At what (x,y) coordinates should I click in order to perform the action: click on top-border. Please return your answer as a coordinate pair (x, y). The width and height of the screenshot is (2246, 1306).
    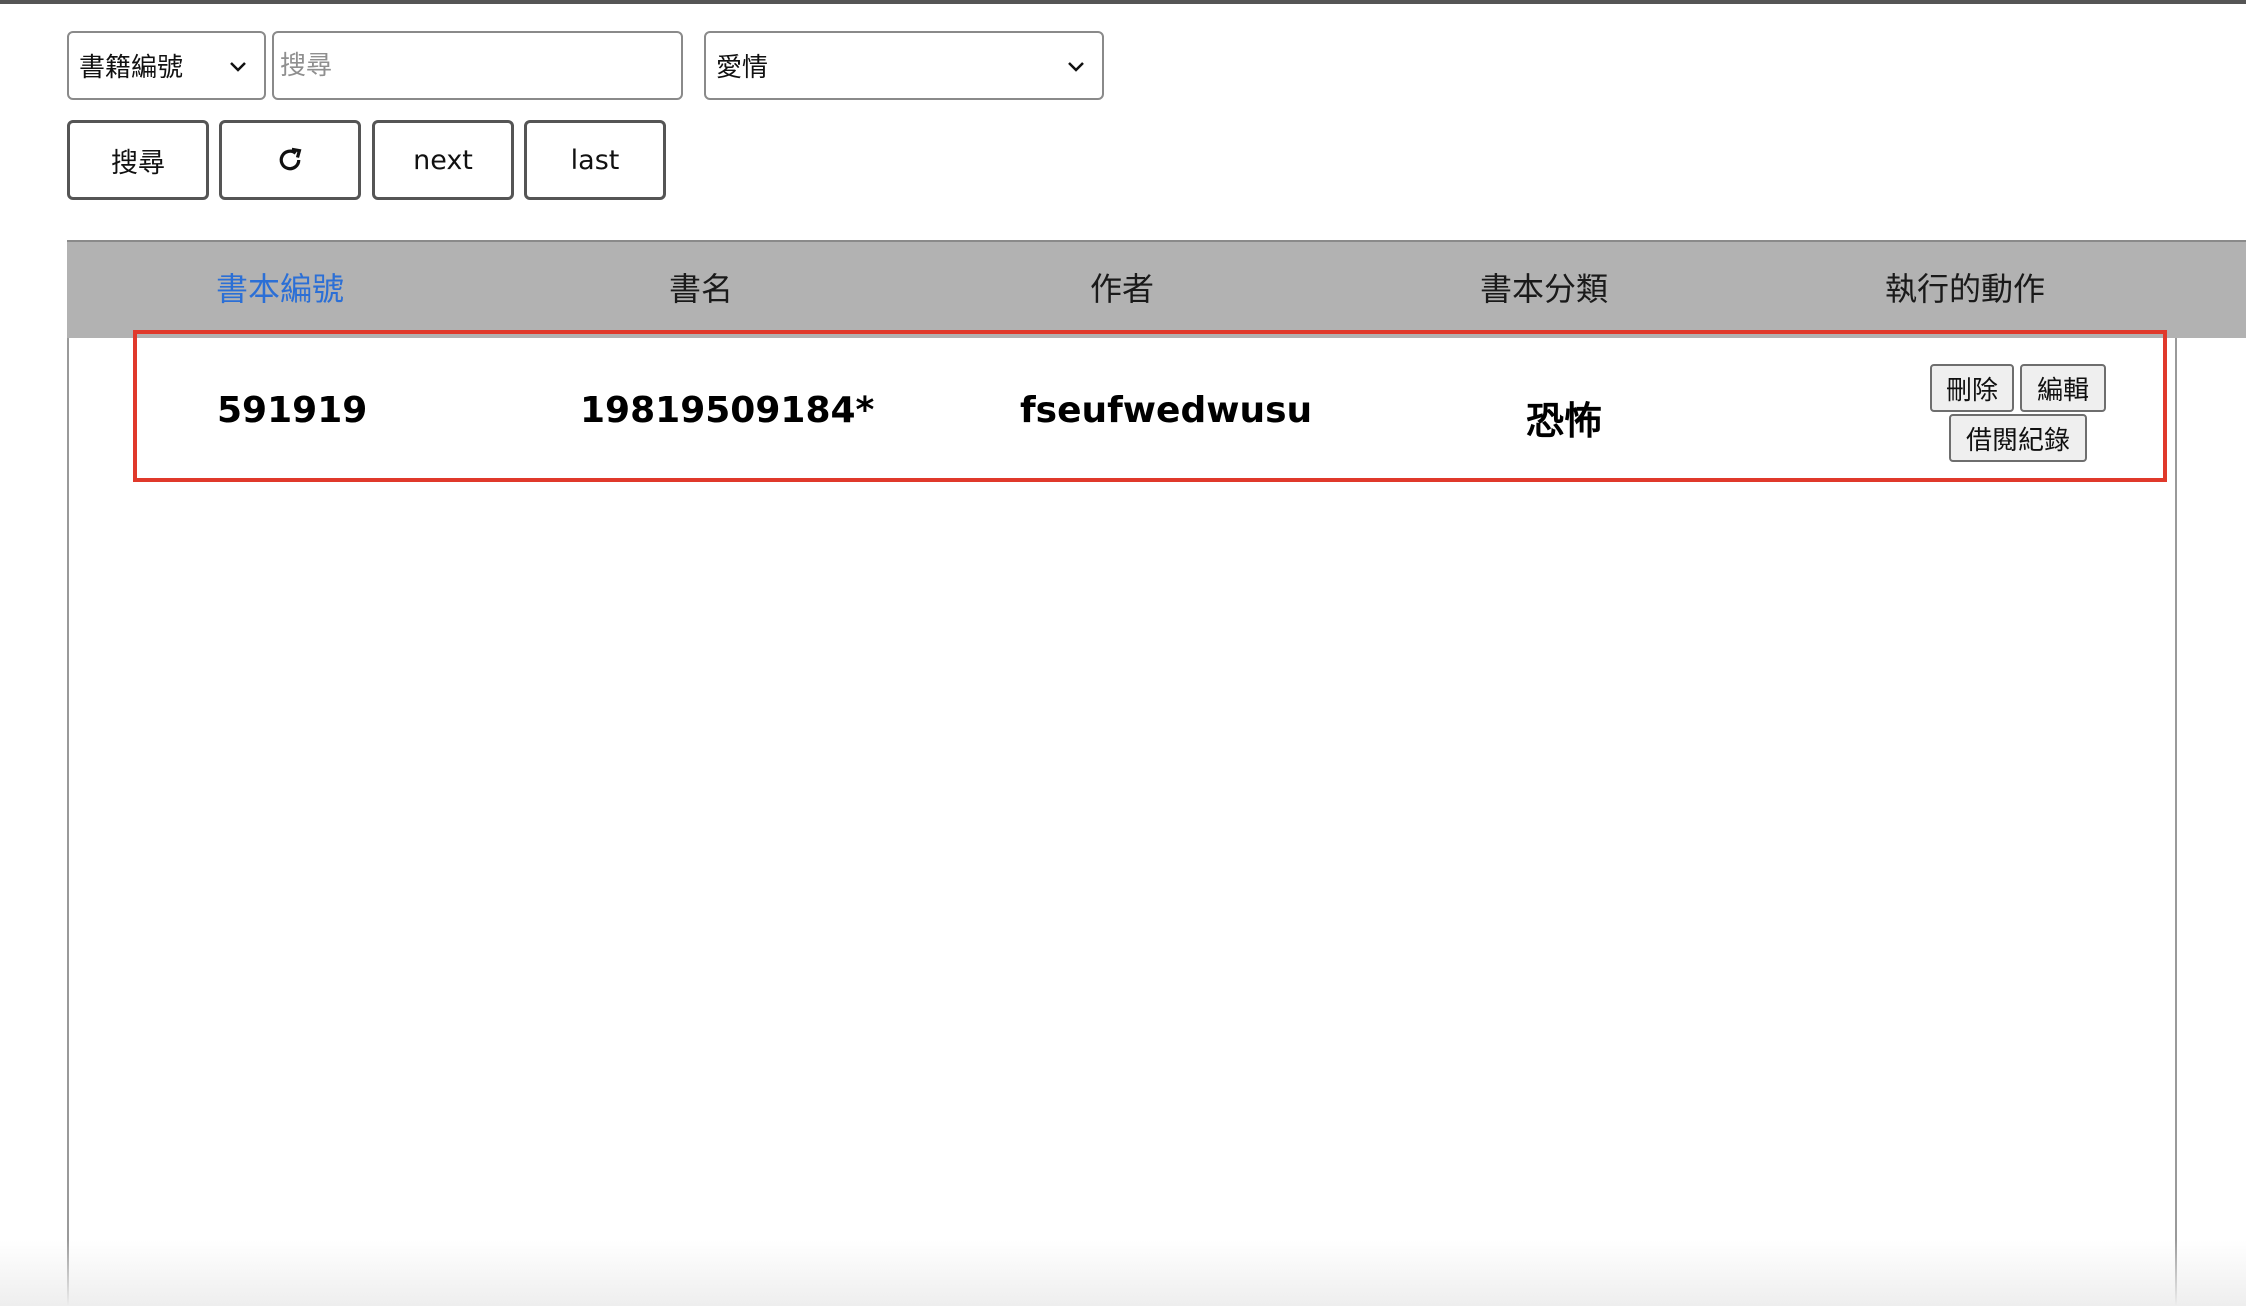
    Looking at the image, I should click on (1123, 2).